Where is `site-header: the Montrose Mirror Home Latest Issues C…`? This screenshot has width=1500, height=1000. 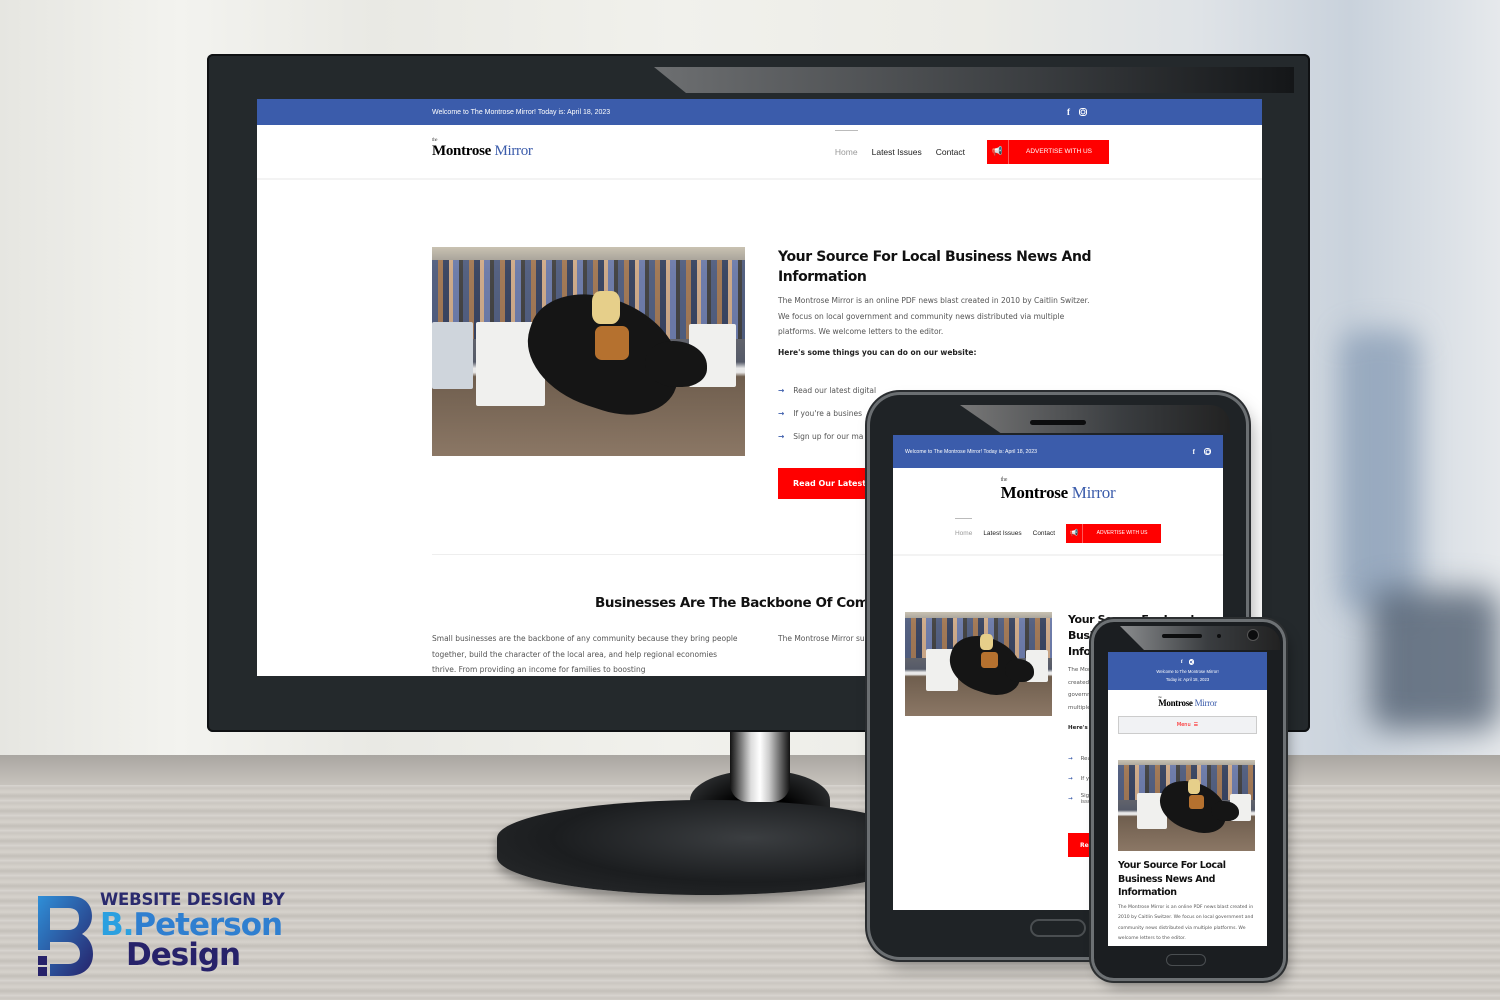
site-header: the Montrose Mirror Home Latest Issues C… is located at coordinates (759, 152).